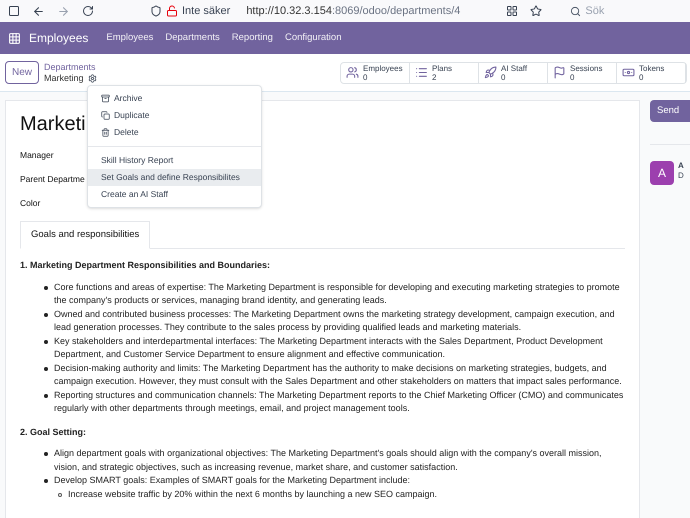  Describe the element at coordinates (53, 432) in the screenshot. I see `section-heading: 2. Goal Setting:` at that location.